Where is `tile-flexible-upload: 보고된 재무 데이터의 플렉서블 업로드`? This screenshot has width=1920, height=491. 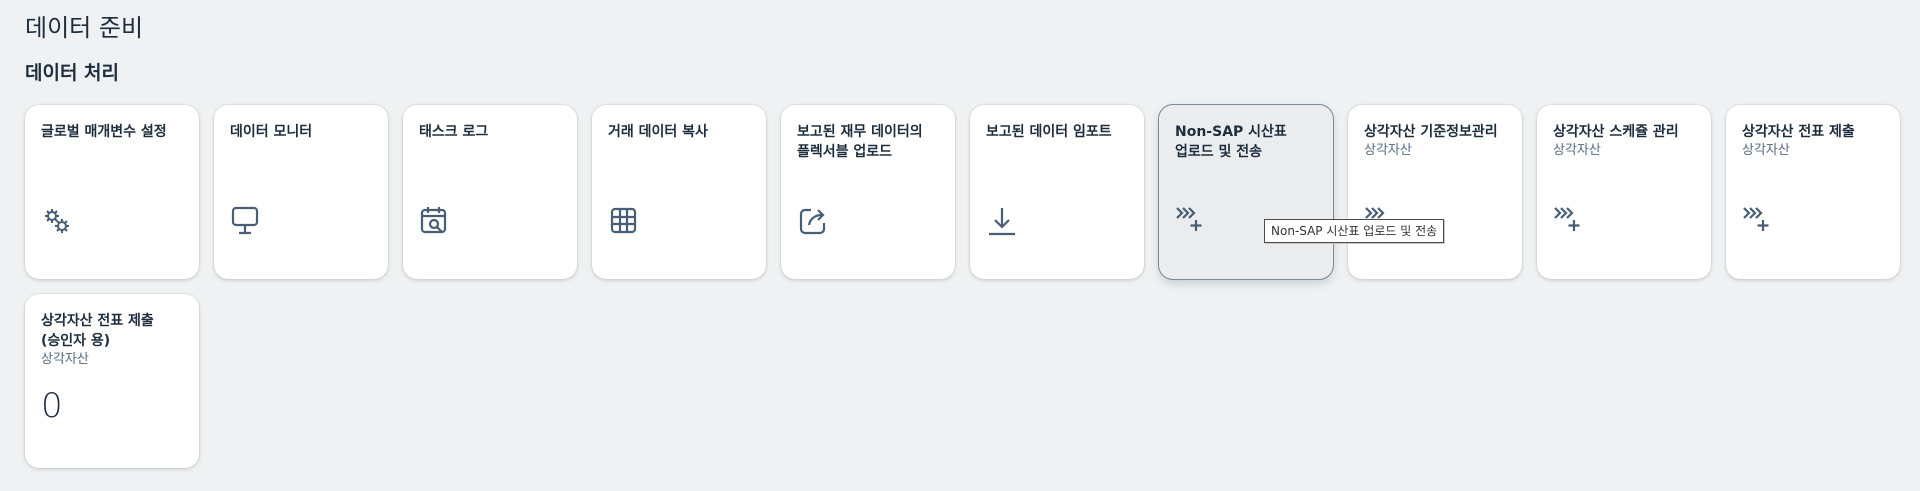
tile-flexible-upload: 보고된 재무 데이터의 플렉서블 업로드 is located at coordinates (868, 192).